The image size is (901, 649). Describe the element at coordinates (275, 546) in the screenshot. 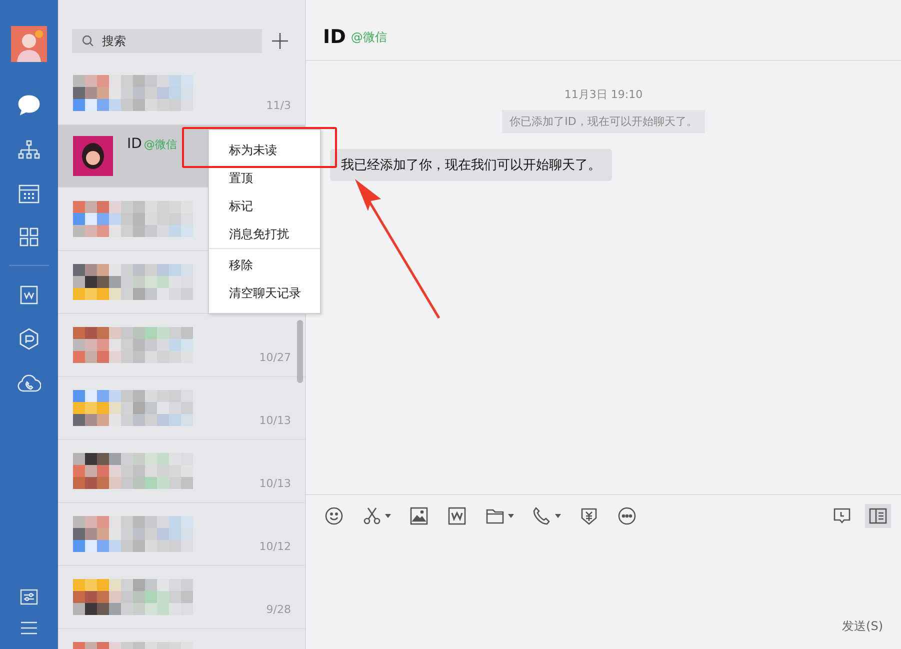

I see `chat-date: 10/12` at that location.